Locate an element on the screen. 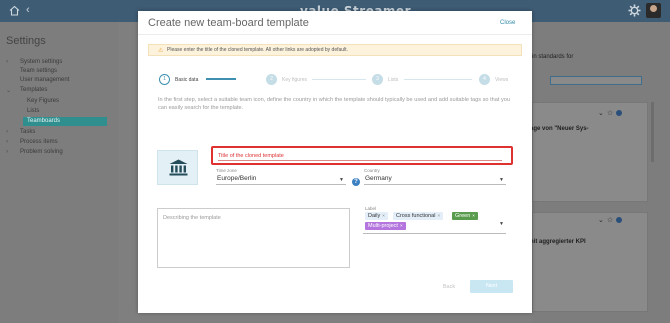  sidebar-item-team-settings: Team settings is located at coordinates (38, 71).